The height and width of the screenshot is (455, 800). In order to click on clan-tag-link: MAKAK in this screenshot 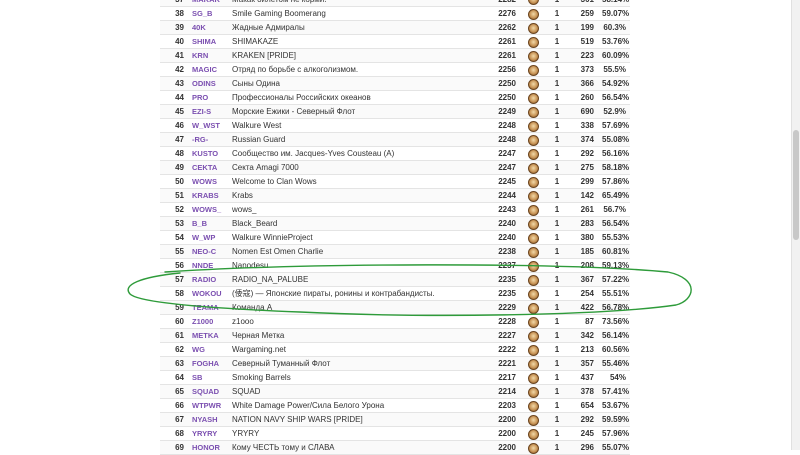, I will do `click(208, 4)`.